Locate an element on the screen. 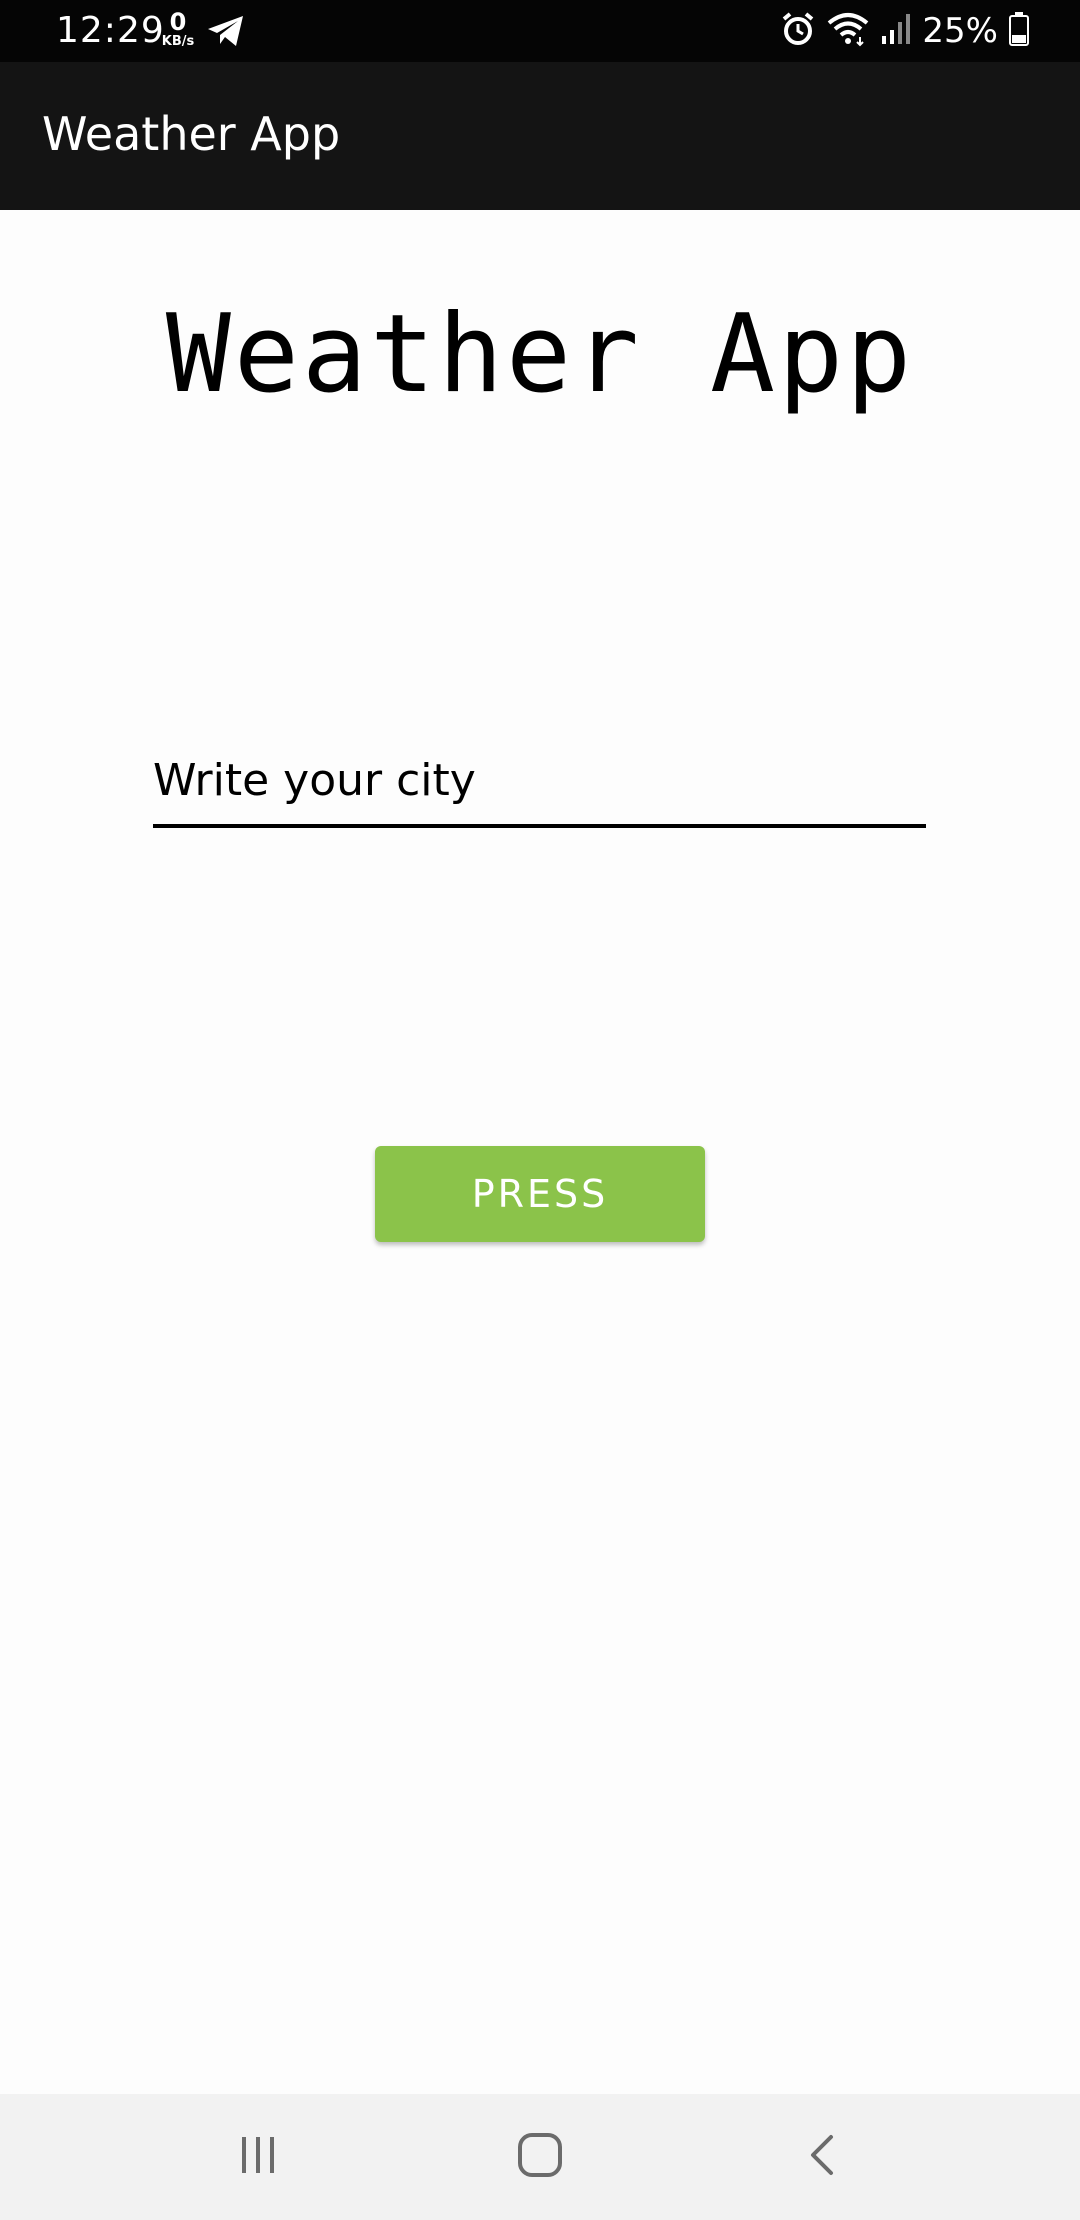  home-button is located at coordinates (540, 2157).